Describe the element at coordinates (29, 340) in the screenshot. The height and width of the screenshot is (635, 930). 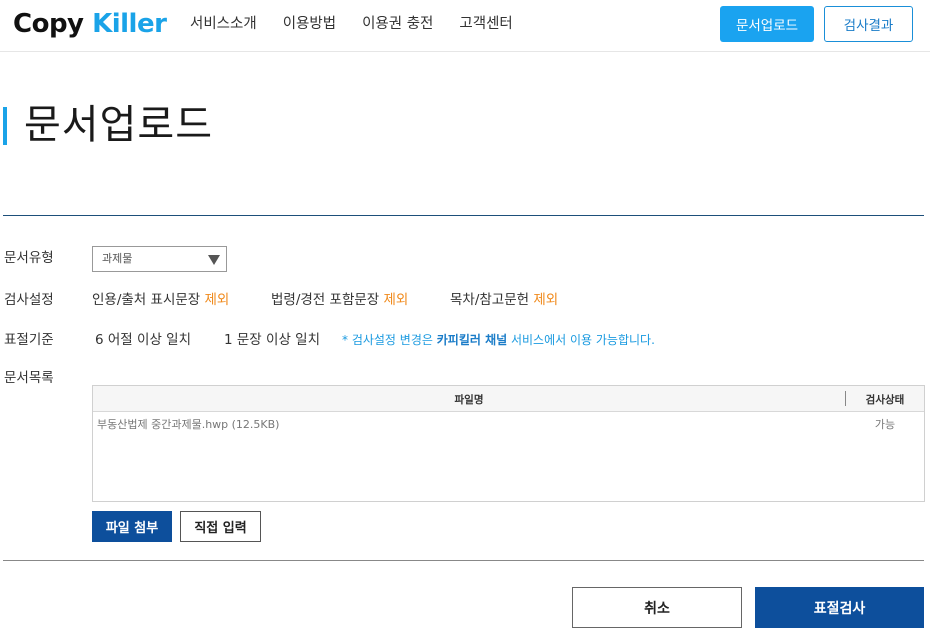
I see `criteria-label: 표절기준` at that location.